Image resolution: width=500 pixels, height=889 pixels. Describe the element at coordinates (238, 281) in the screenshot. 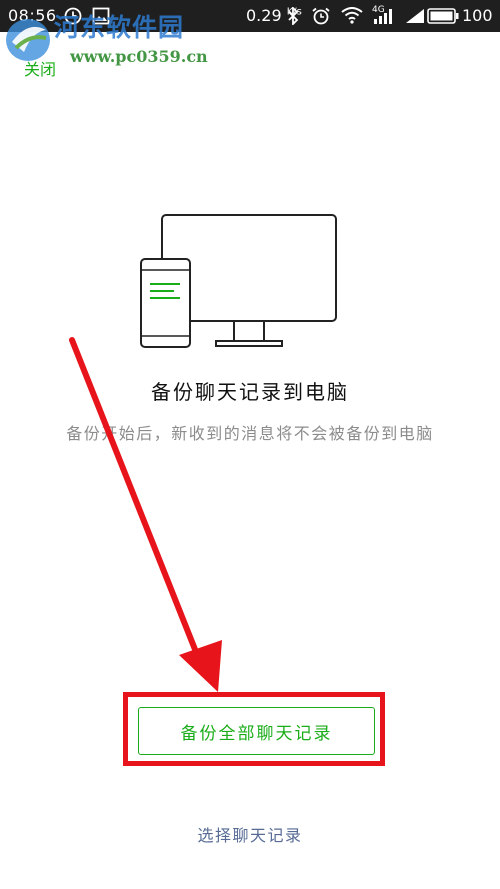

I see `computer-phone-illustration` at that location.